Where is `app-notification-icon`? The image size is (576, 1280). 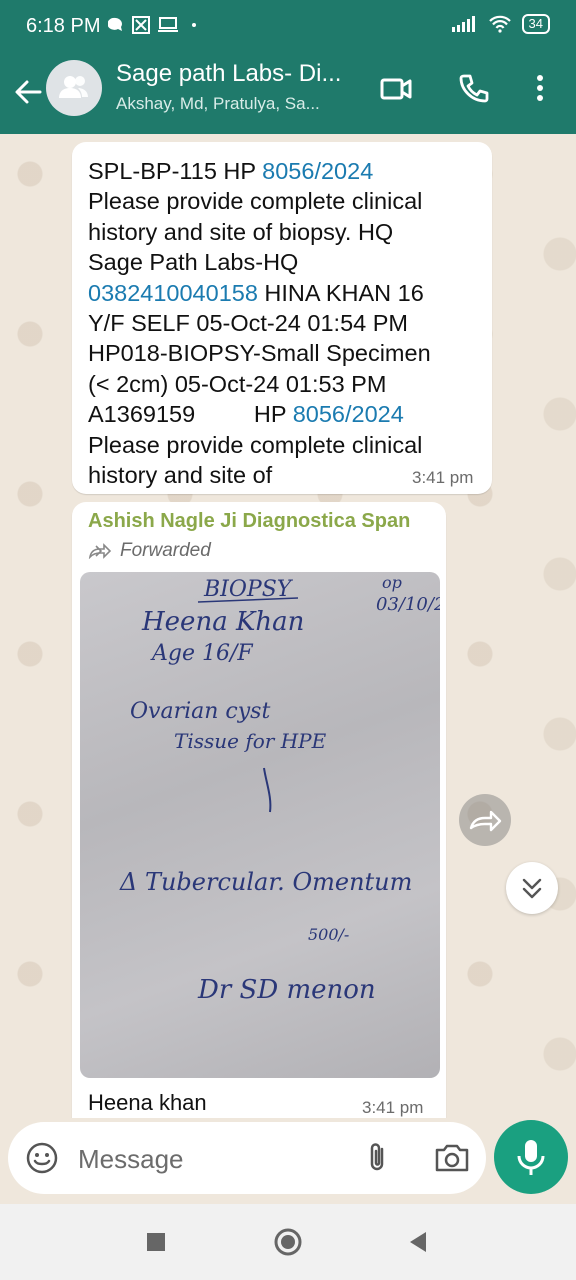
app-notification-icon is located at coordinates (141, 25).